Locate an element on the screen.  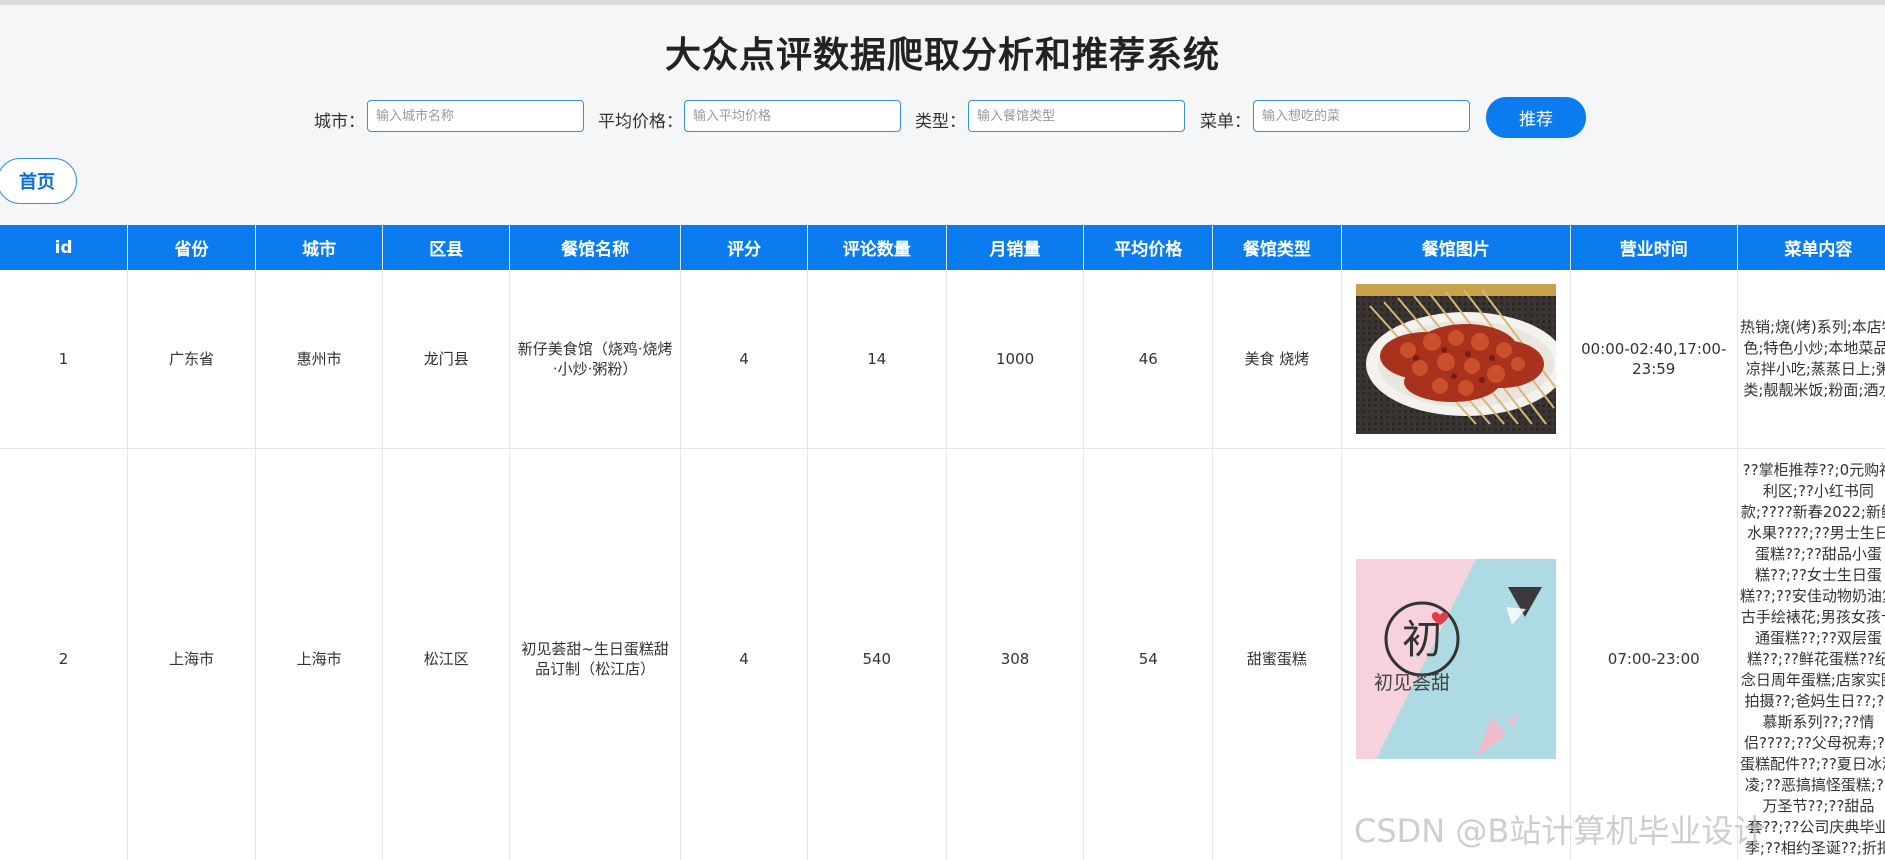
col-header-reviews: 评论数量 is located at coordinates (877, 247).